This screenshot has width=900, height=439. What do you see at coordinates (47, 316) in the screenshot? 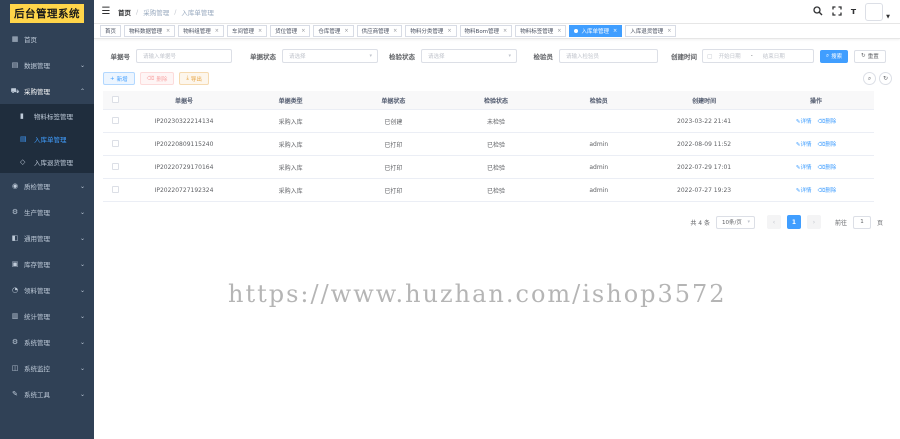
I see `sidebar-item: ▥ 统计管理 ⌄` at bounding box center [47, 316].